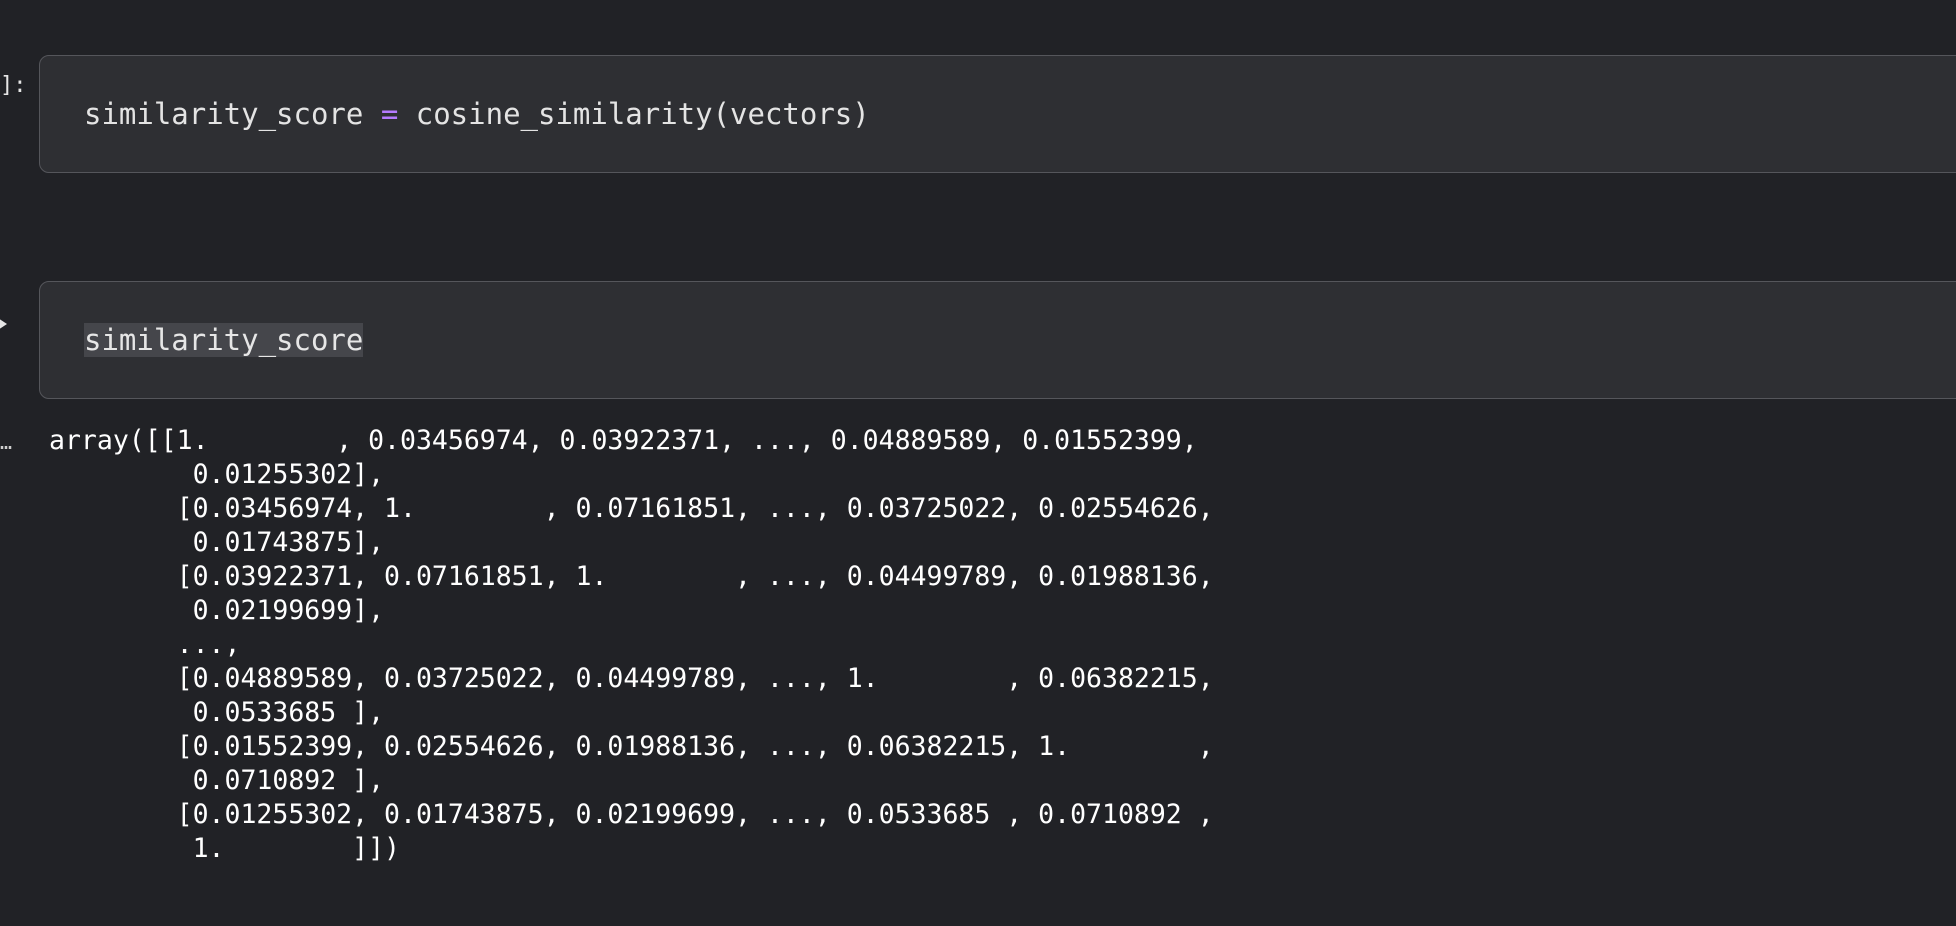 The image size is (1956, 926). What do you see at coordinates (3, 324) in the screenshot?
I see `run-cell-icon` at bounding box center [3, 324].